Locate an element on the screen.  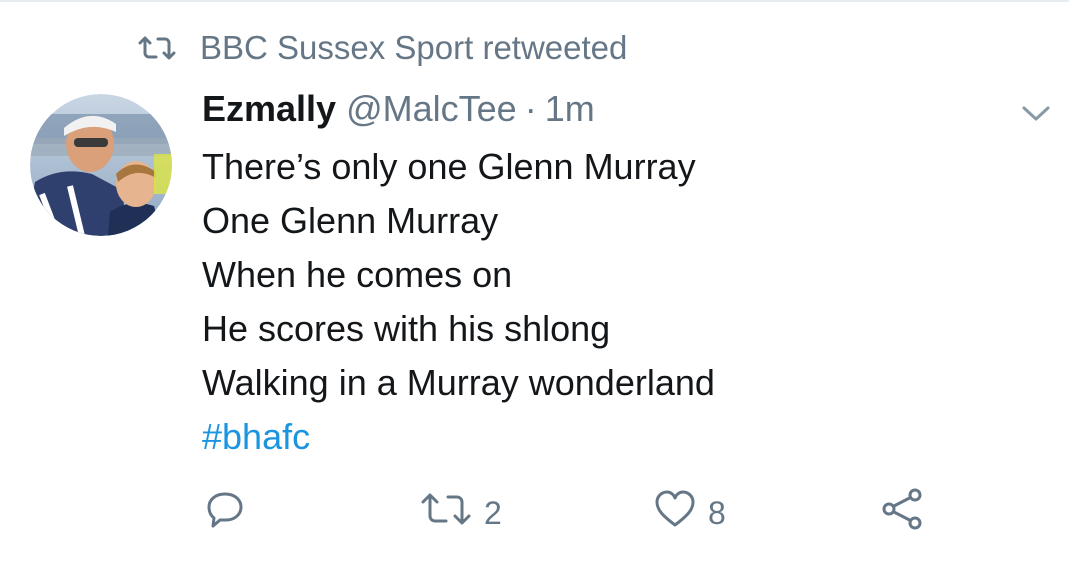
tweet-header: Ezmally @MalcTee · 1m is located at coordinates (602, 112).